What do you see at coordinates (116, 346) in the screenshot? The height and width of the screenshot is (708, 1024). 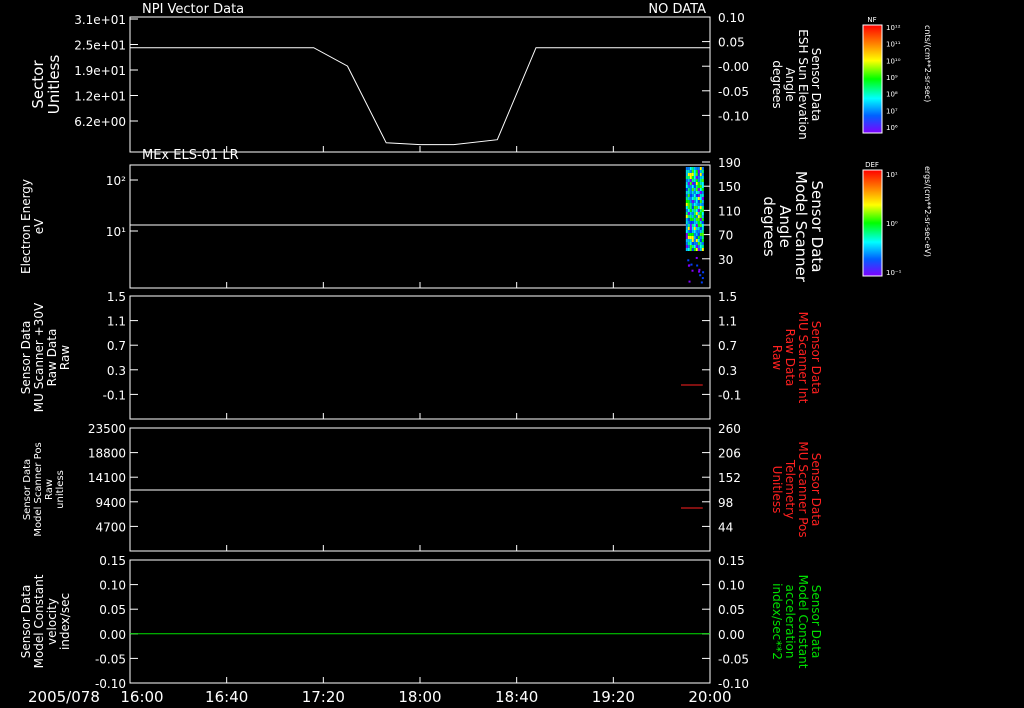 I see `panel3-left-tick: 0.7` at bounding box center [116, 346].